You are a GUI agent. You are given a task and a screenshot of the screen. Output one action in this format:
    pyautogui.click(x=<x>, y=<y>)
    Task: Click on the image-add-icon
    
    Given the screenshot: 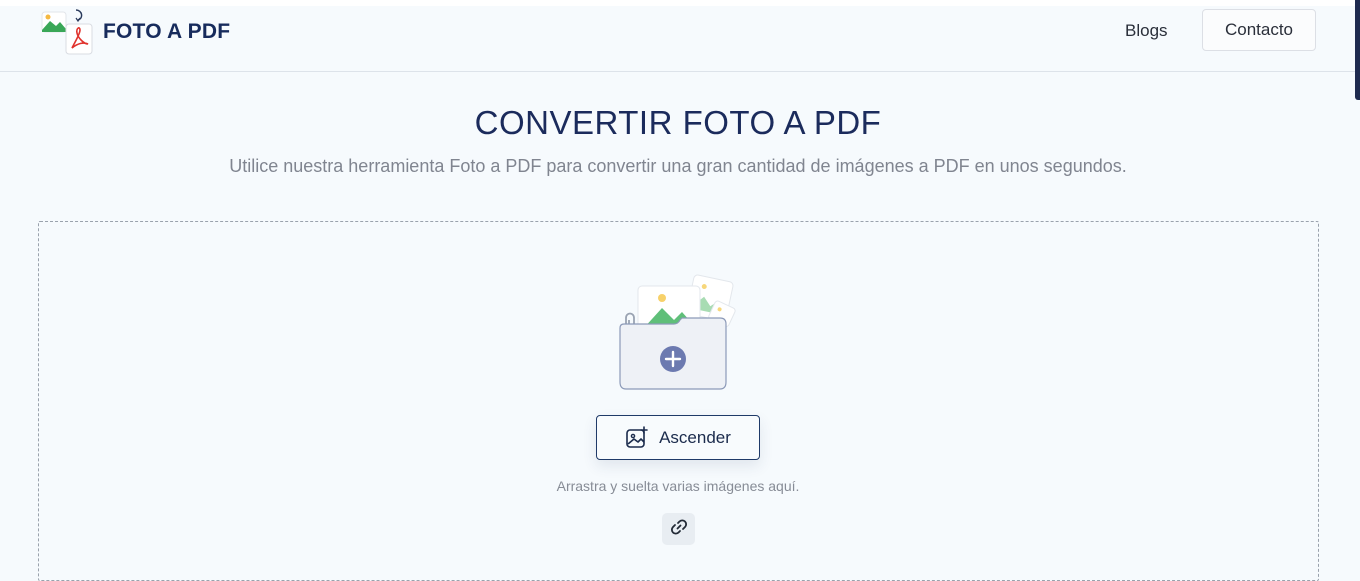 What is the action you would take?
    pyautogui.click(x=637, y=437)
    